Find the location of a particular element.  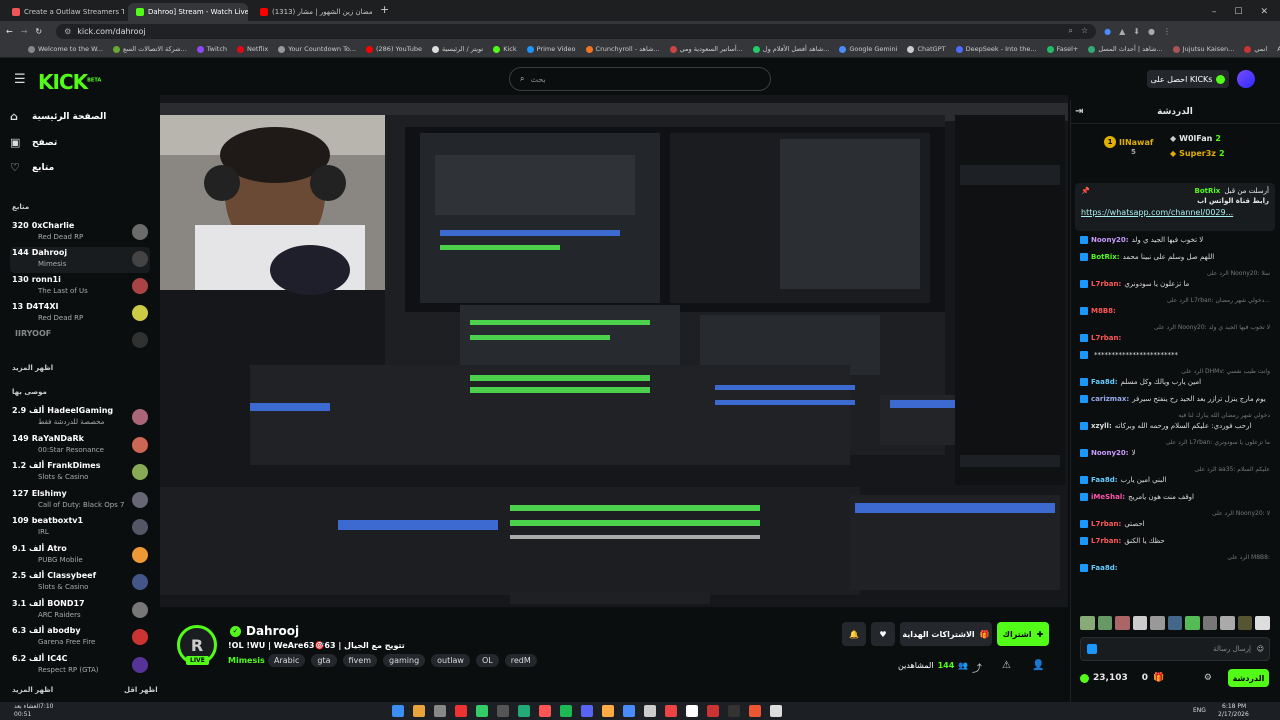

chat-message: L7rban: احصتي is located at coordinates (1175, 524).